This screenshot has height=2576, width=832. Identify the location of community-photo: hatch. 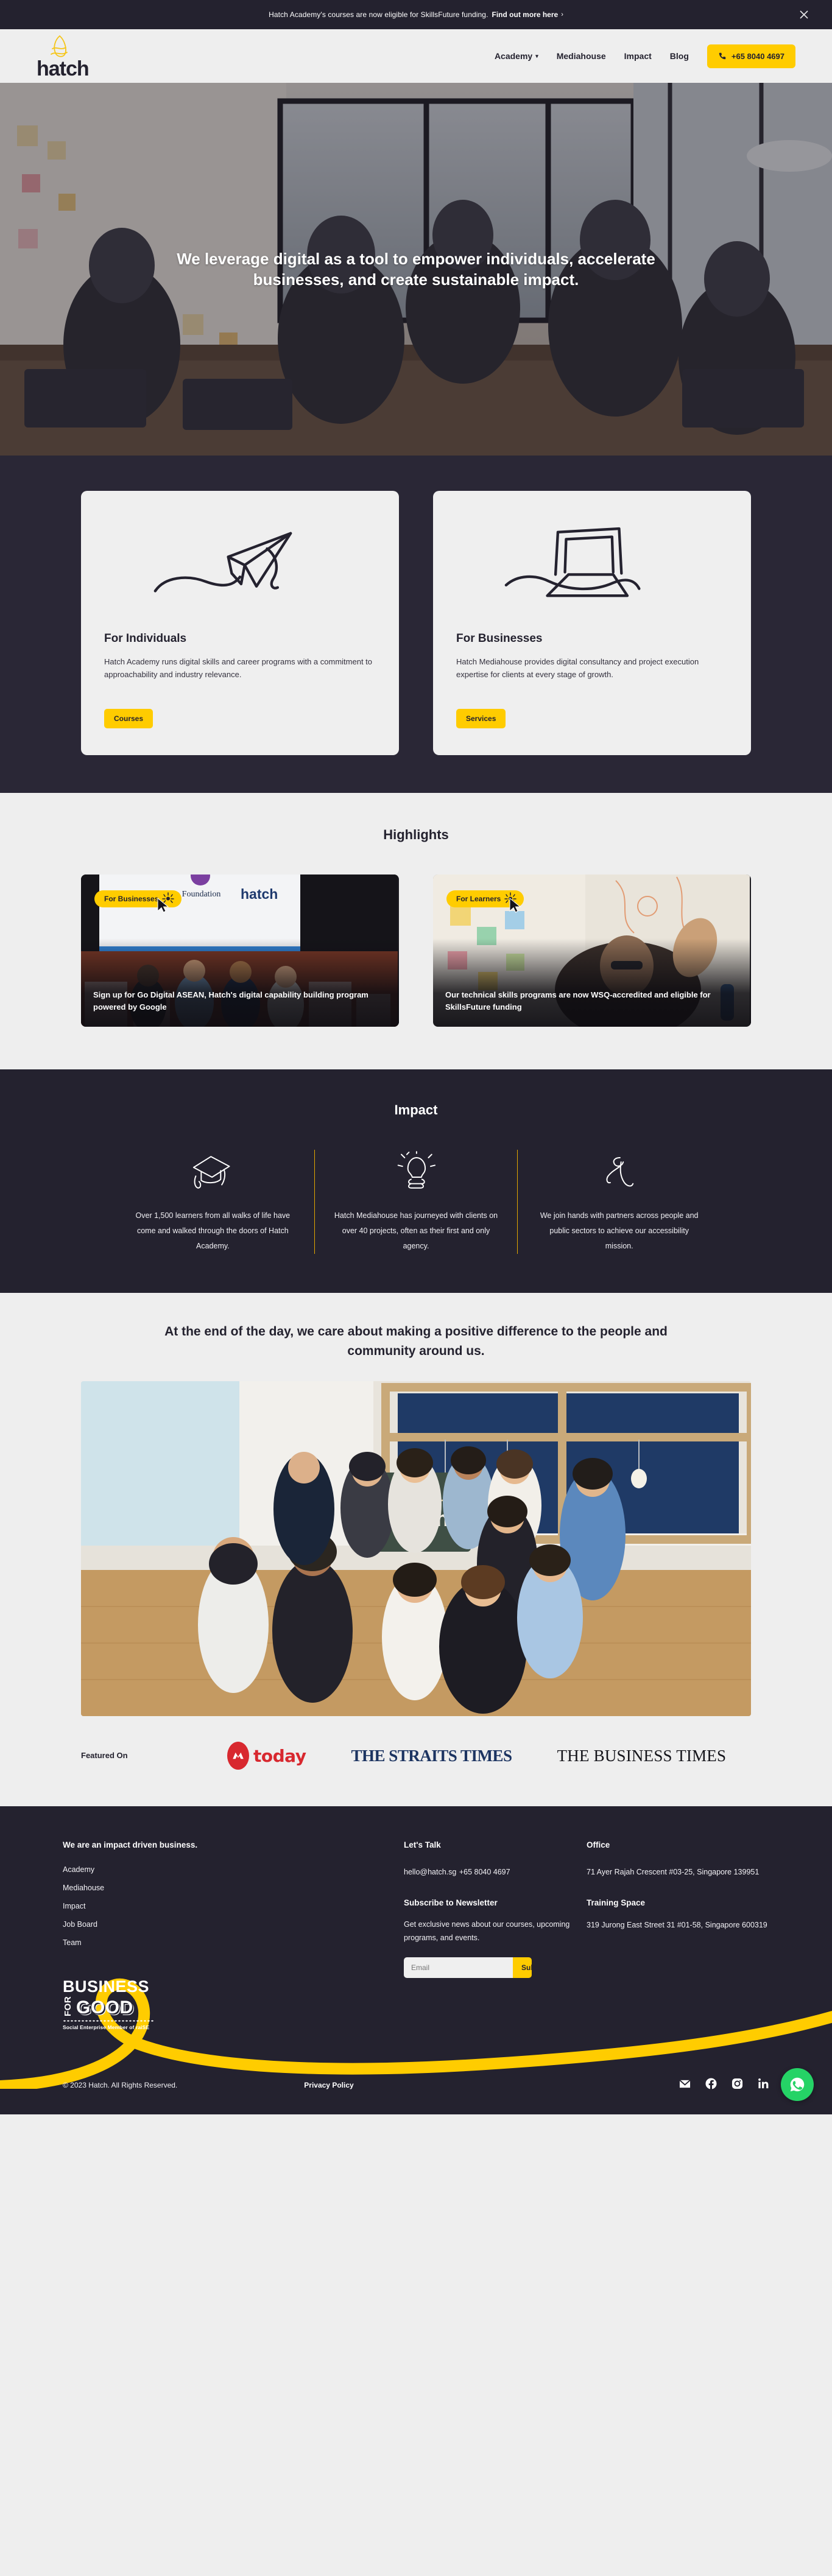
(416, 1548).